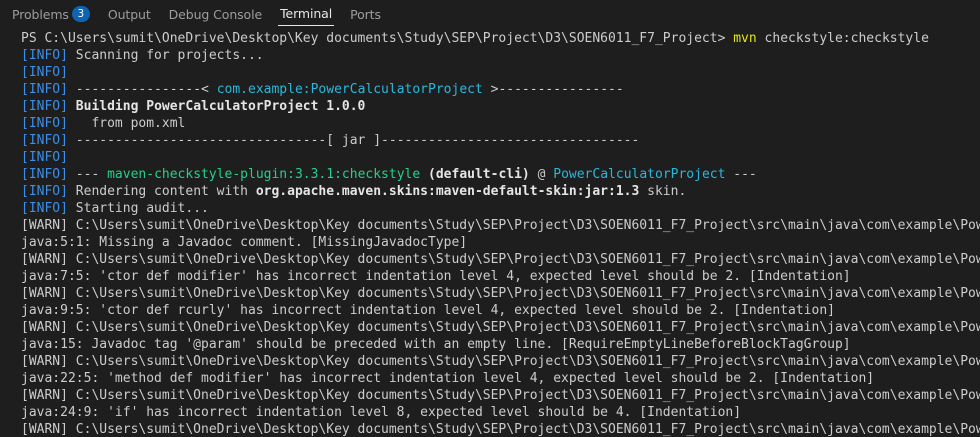  What do you see at coordinates (541, 174) in the screenshot?
I see `terminal-text-segment: @` at bounding box center [541, 174].